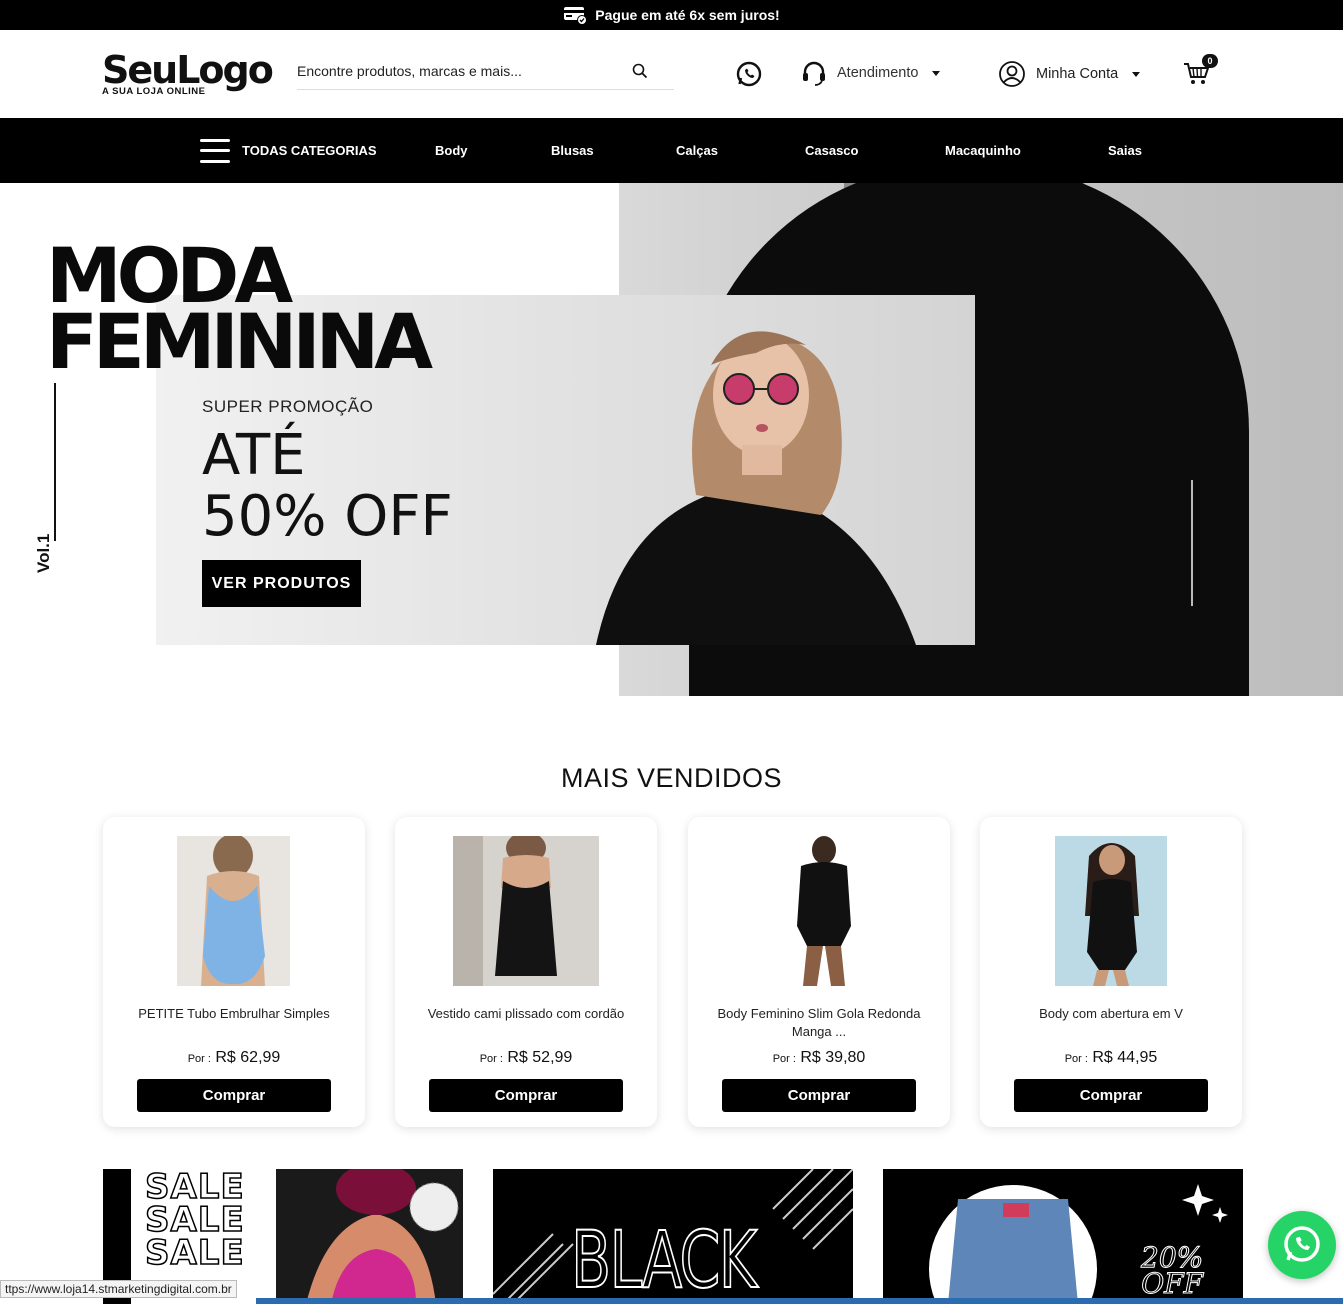  Describe the element at coordinates (369, 1236) in the screenshot. I see `sale-model-photo` at that location.